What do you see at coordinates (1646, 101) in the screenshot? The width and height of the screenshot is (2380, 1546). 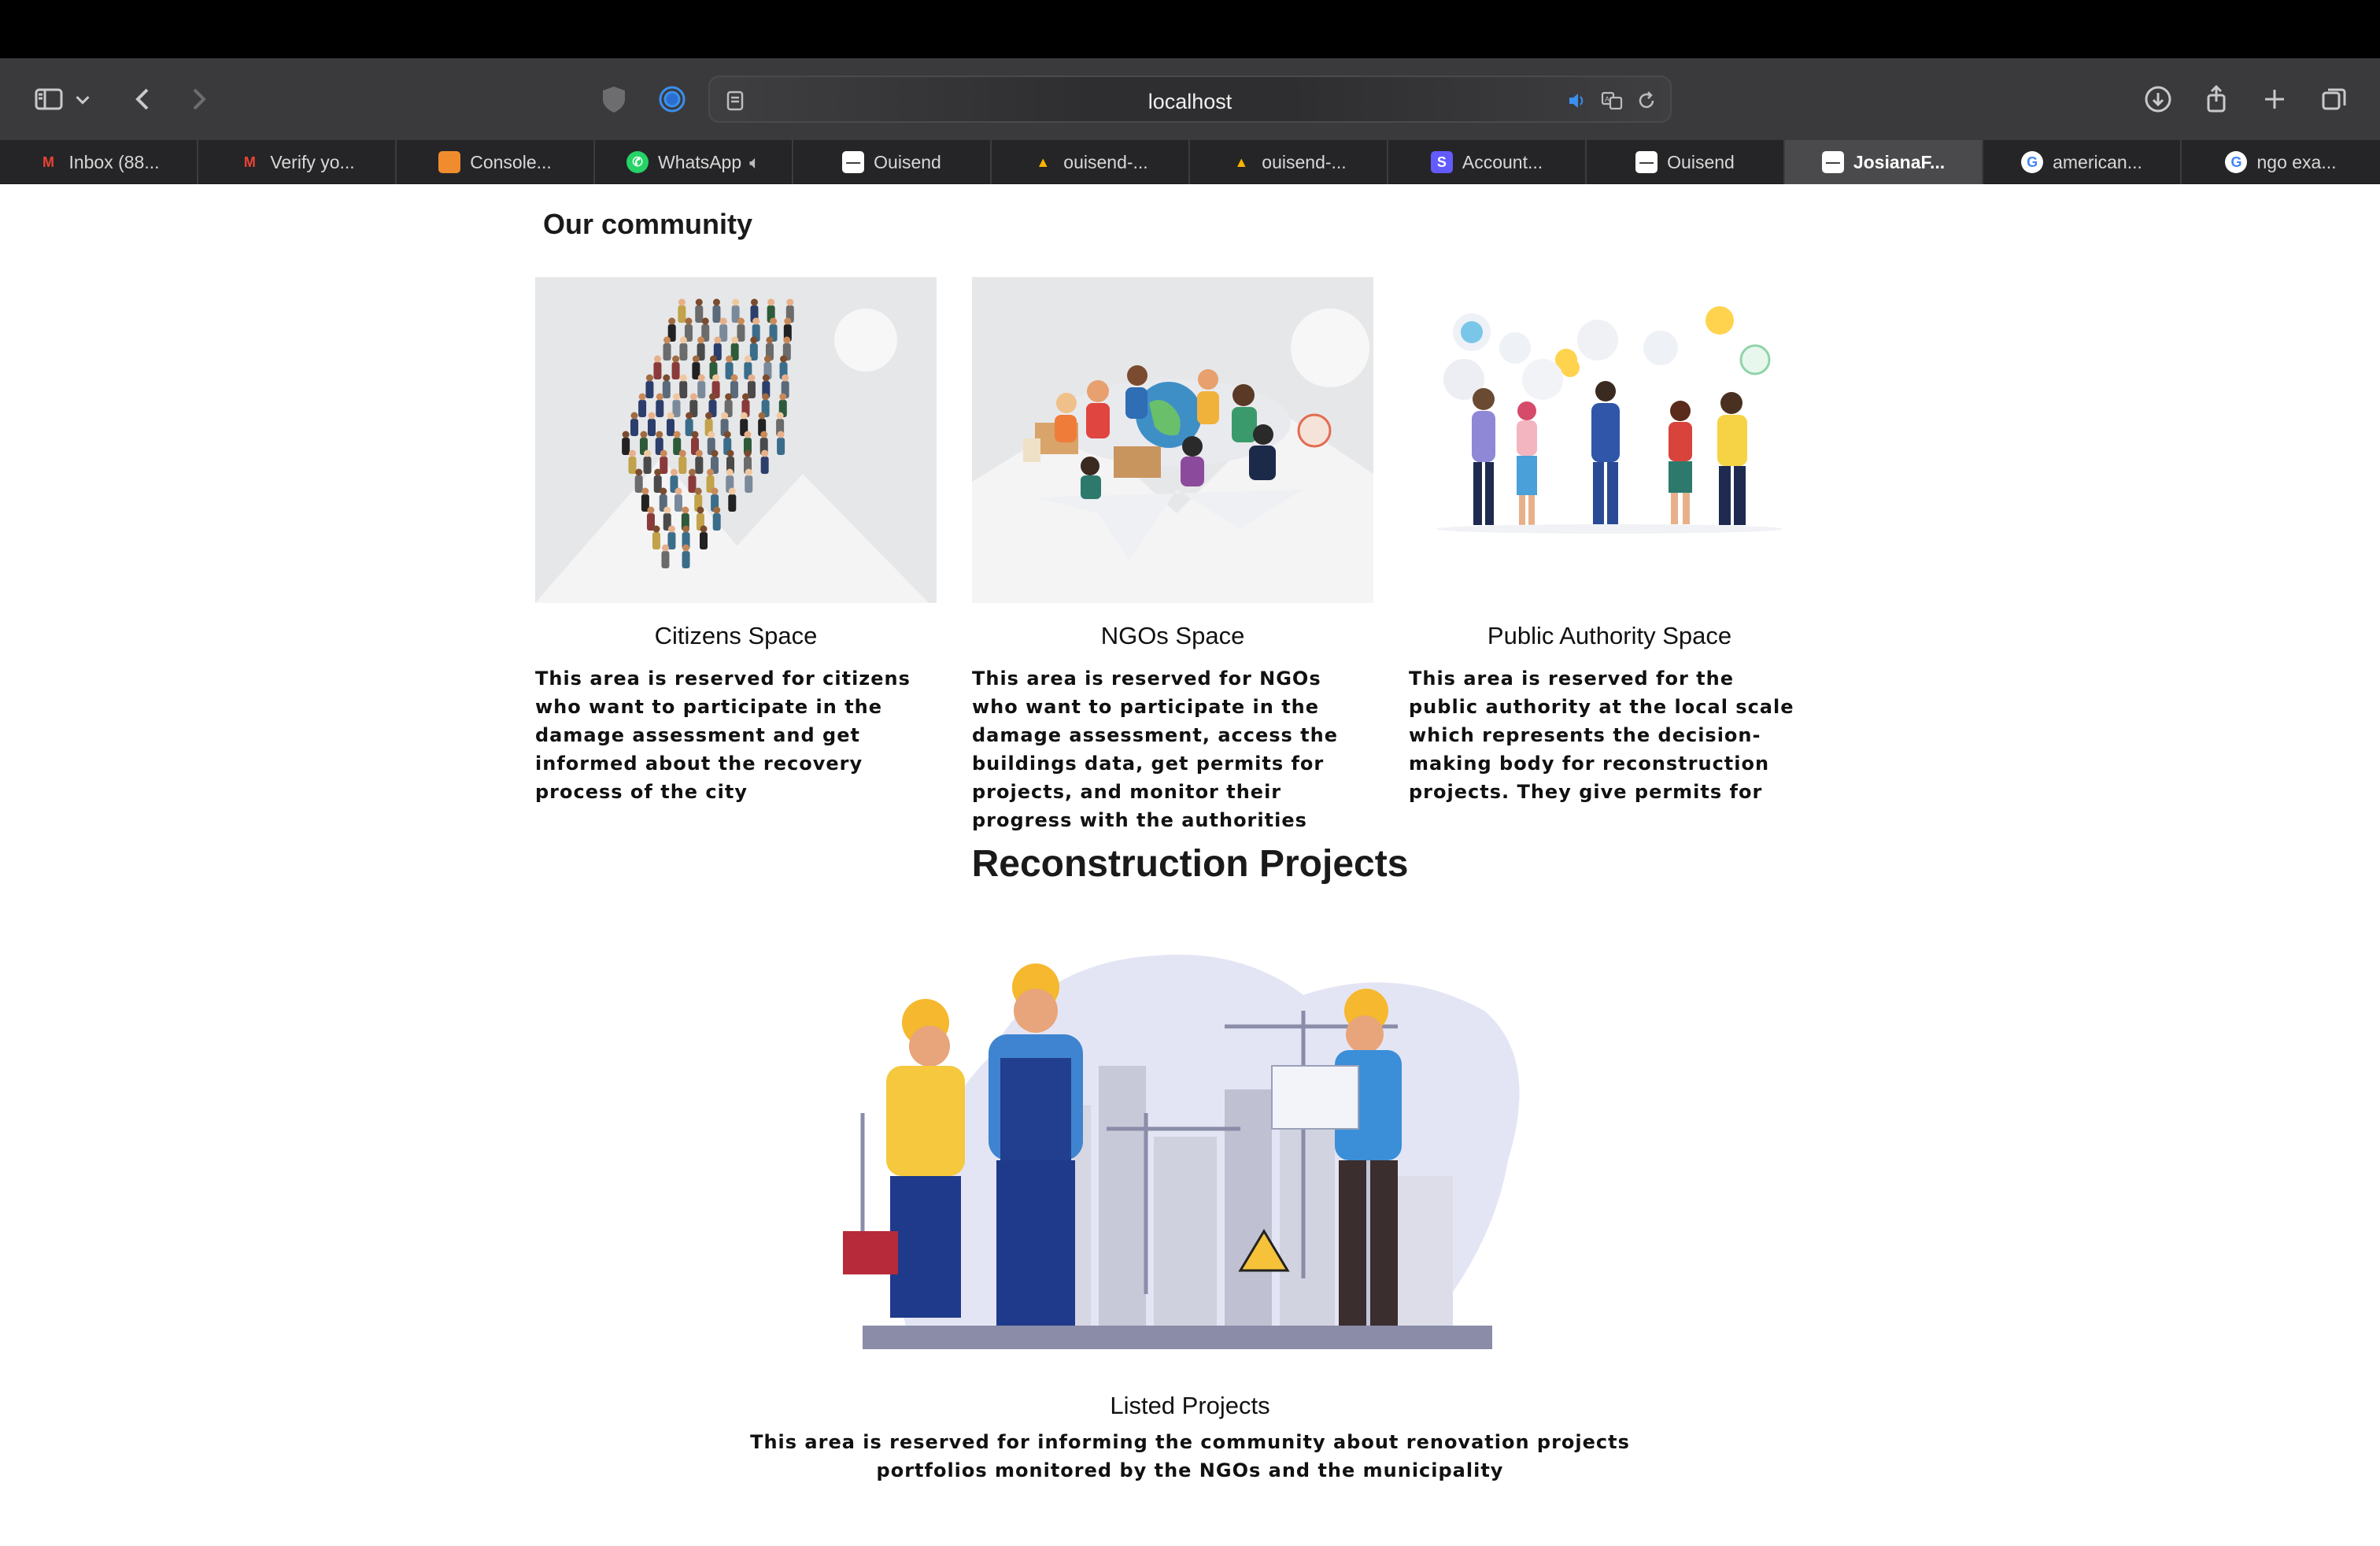 I see `reload-icon` at bounding box center [1646, 101].